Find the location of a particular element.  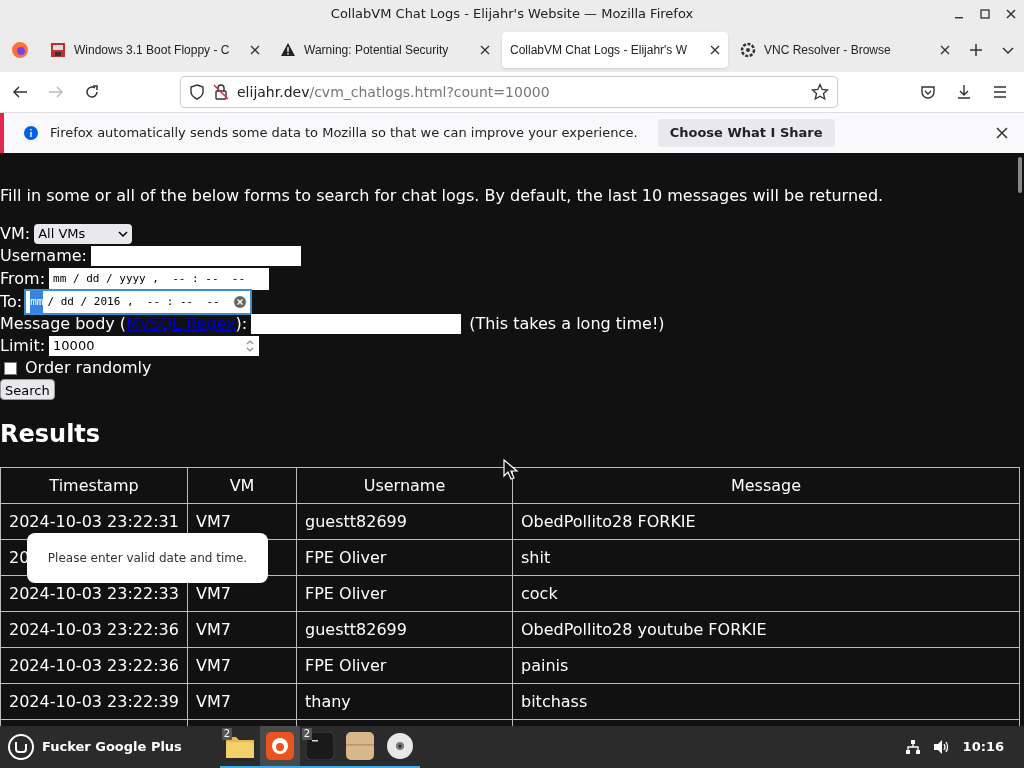

plus-icon is located at coordinates (976, 50).